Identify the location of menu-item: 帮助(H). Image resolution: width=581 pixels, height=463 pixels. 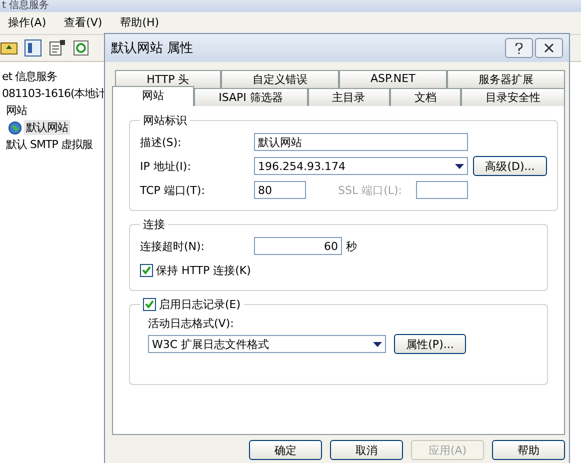
(140, 22).